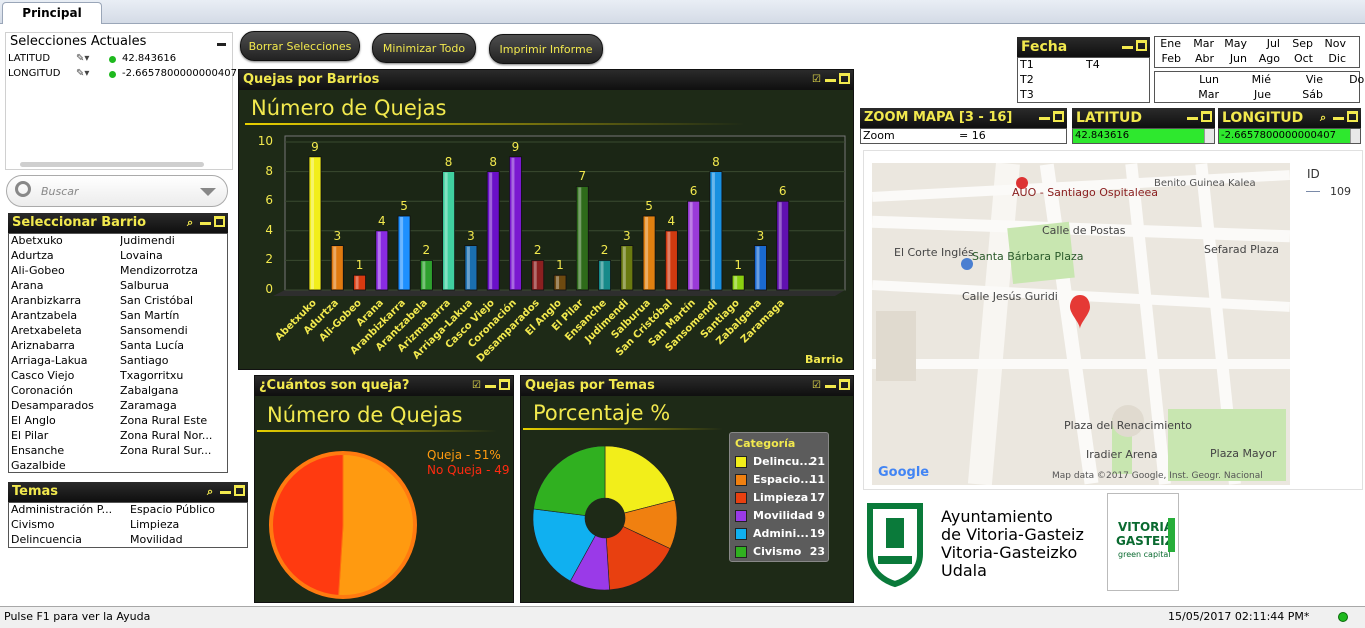 The image size is (1365, 628). What do you see at coordinates (1289, 136) in the screenshot?
I see `longitud-field: -2.6657800000000407` at bounding box center [1289, 136].